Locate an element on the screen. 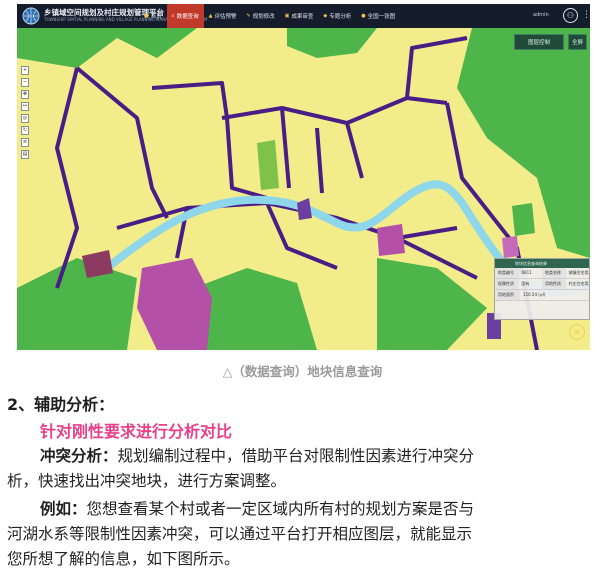  table-row: 地类编号 0811 地类名称 城镇住宅用地 is located at coordinates (542, 273).